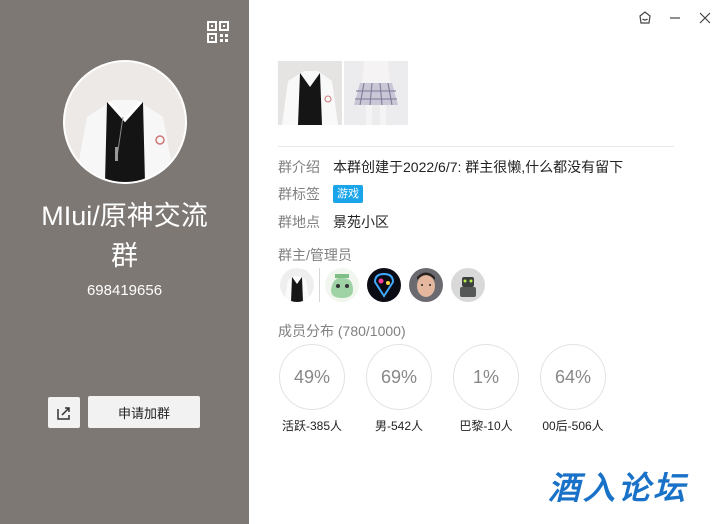  I want to click on intro-label: 群介绍, so click(299, 167).